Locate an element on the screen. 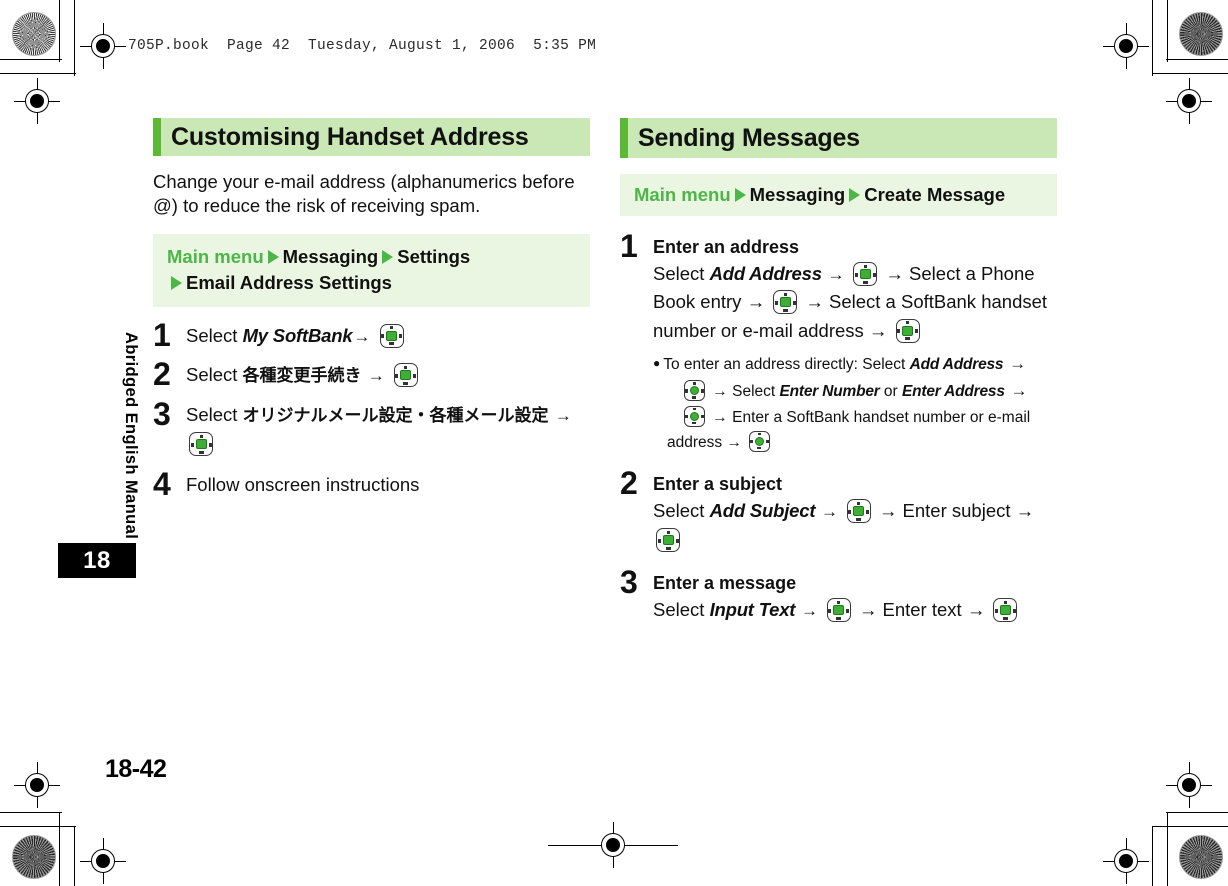 The image size is (1228, 886). step-heading: Enter an address is located at coordinates (726, 247).